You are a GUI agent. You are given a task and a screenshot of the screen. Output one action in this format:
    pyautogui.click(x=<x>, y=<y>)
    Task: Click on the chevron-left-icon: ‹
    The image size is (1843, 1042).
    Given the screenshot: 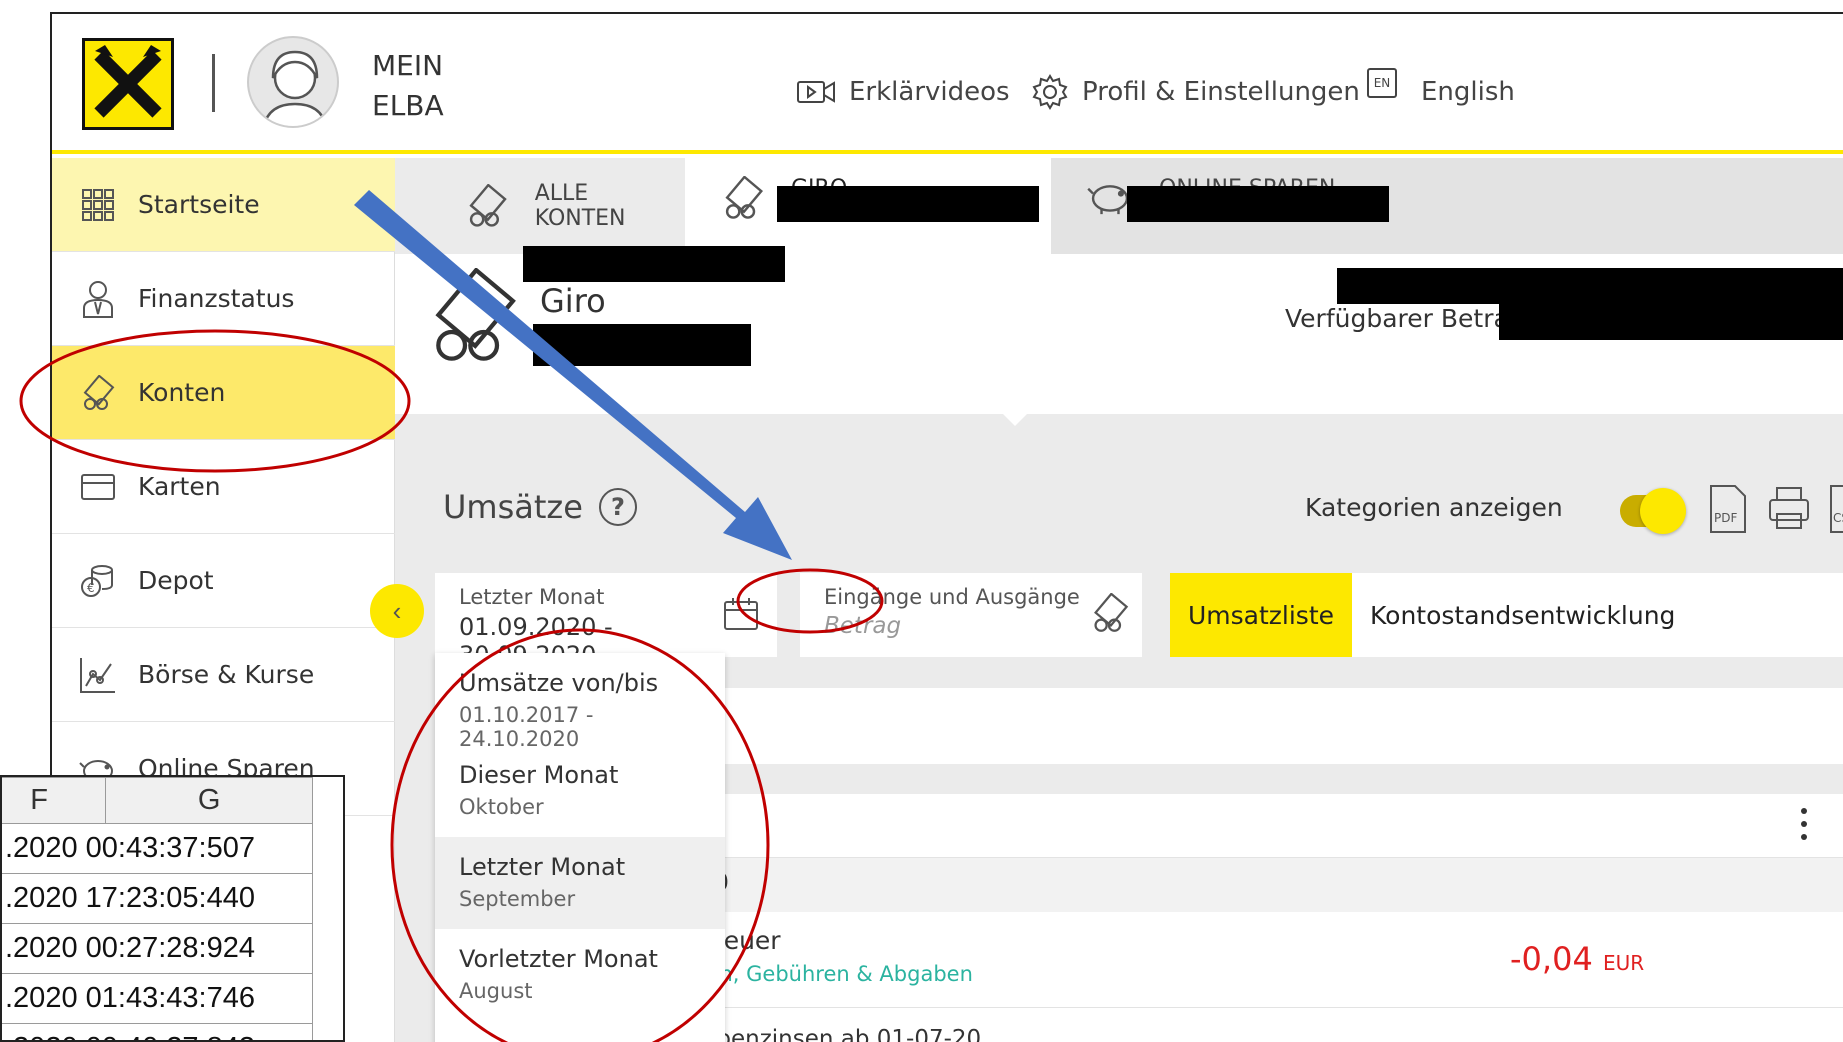 What is the action you would take?
    pyautogui.click(x=397, y=610)
    